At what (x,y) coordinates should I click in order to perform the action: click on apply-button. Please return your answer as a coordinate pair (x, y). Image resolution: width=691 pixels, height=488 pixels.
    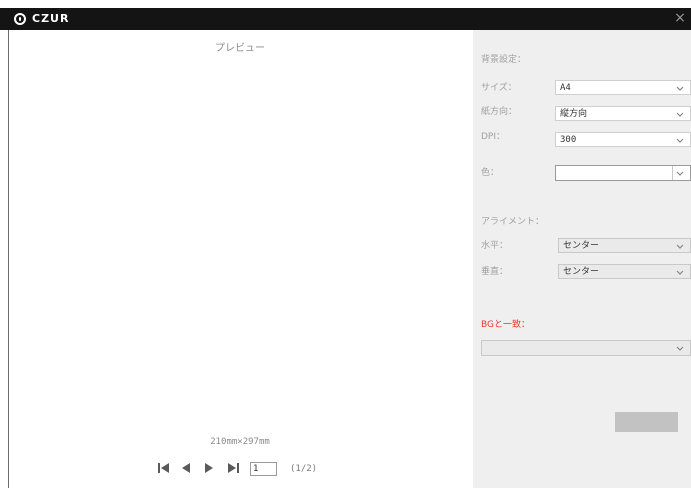
    Looking at the image, I should click on (646, 422).